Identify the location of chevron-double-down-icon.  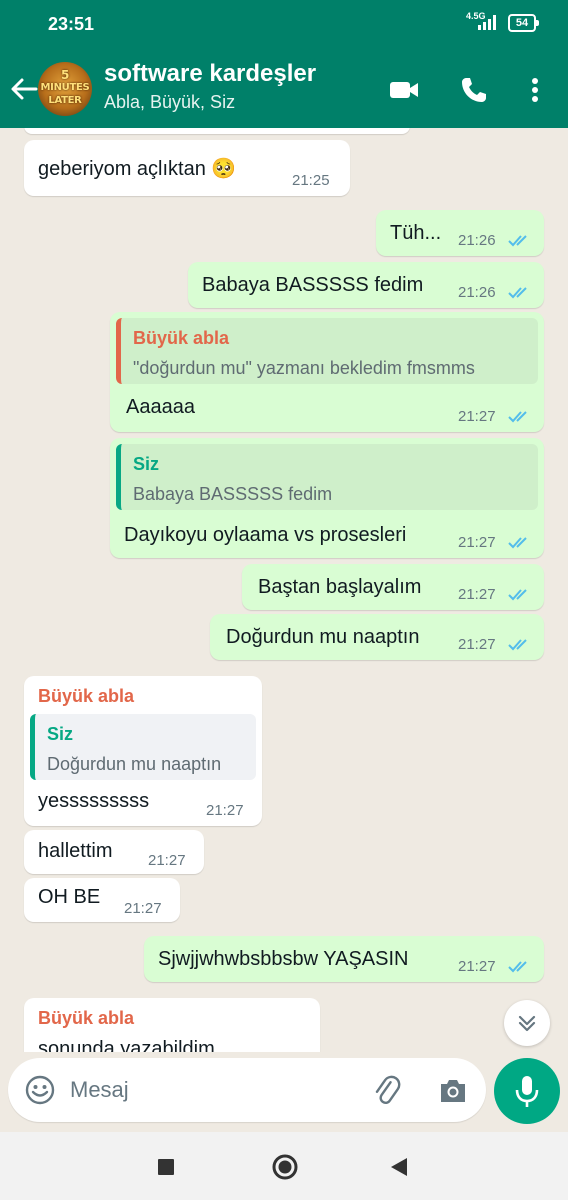
(527, 1023).